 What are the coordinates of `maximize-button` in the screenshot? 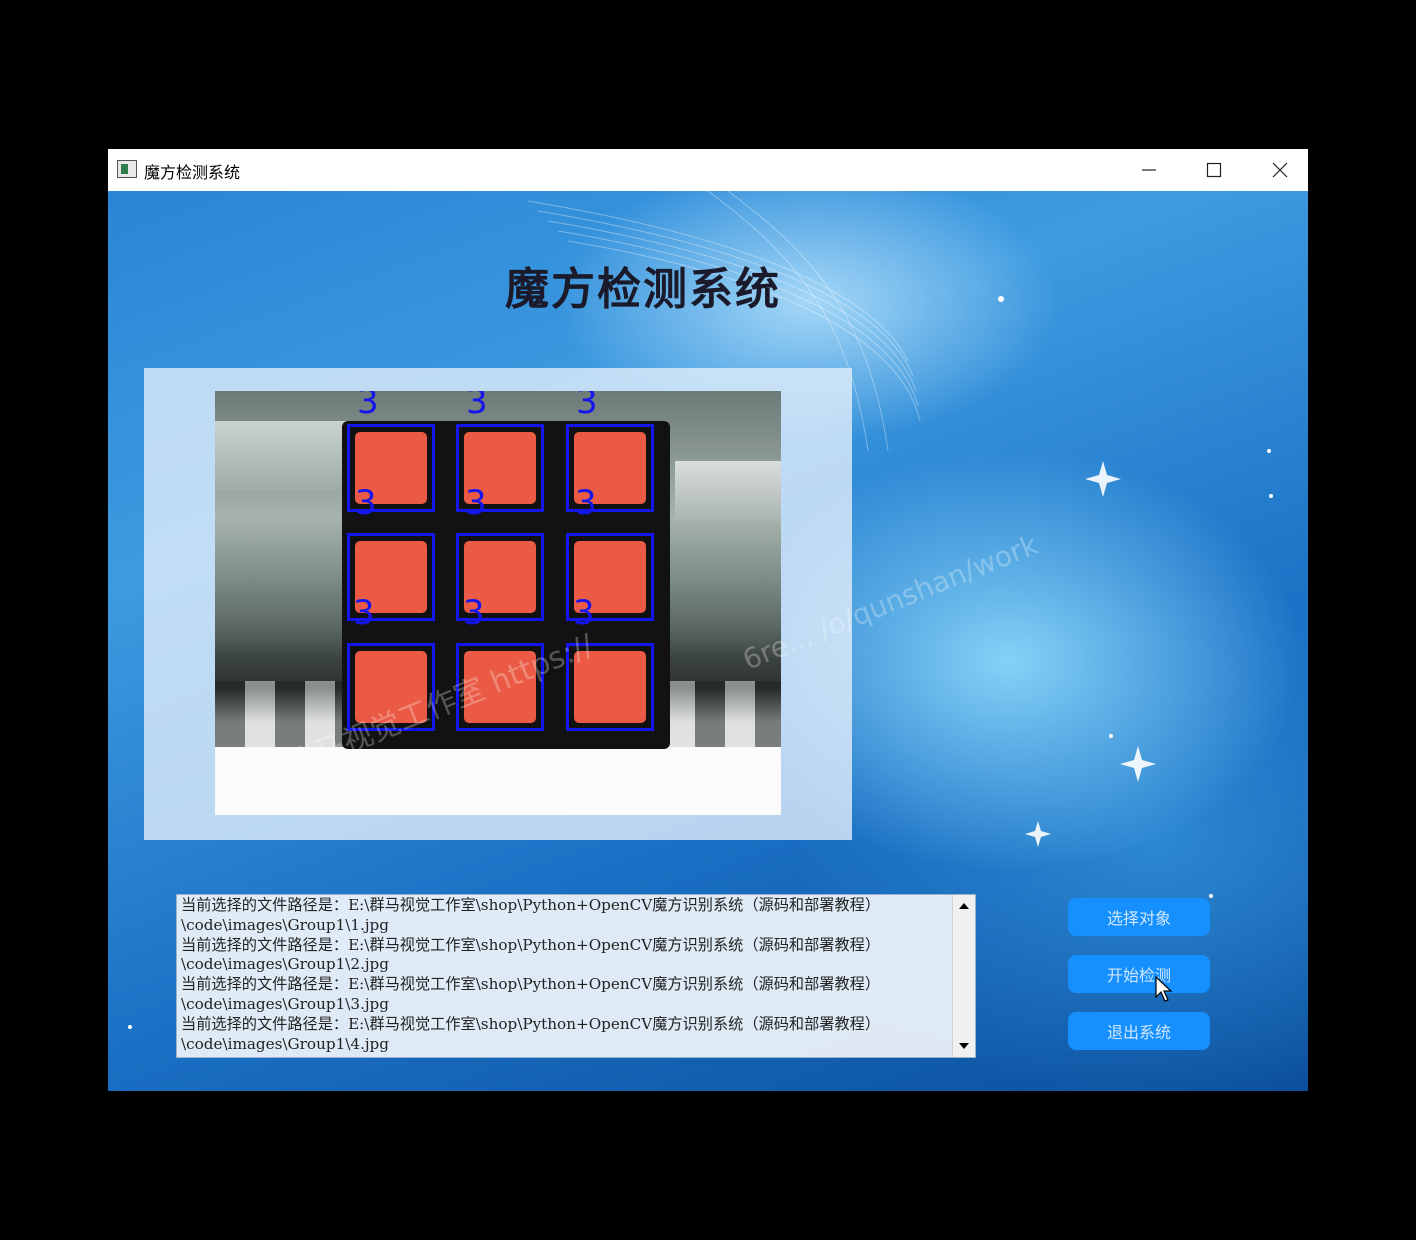 It's located at (1214, 170).